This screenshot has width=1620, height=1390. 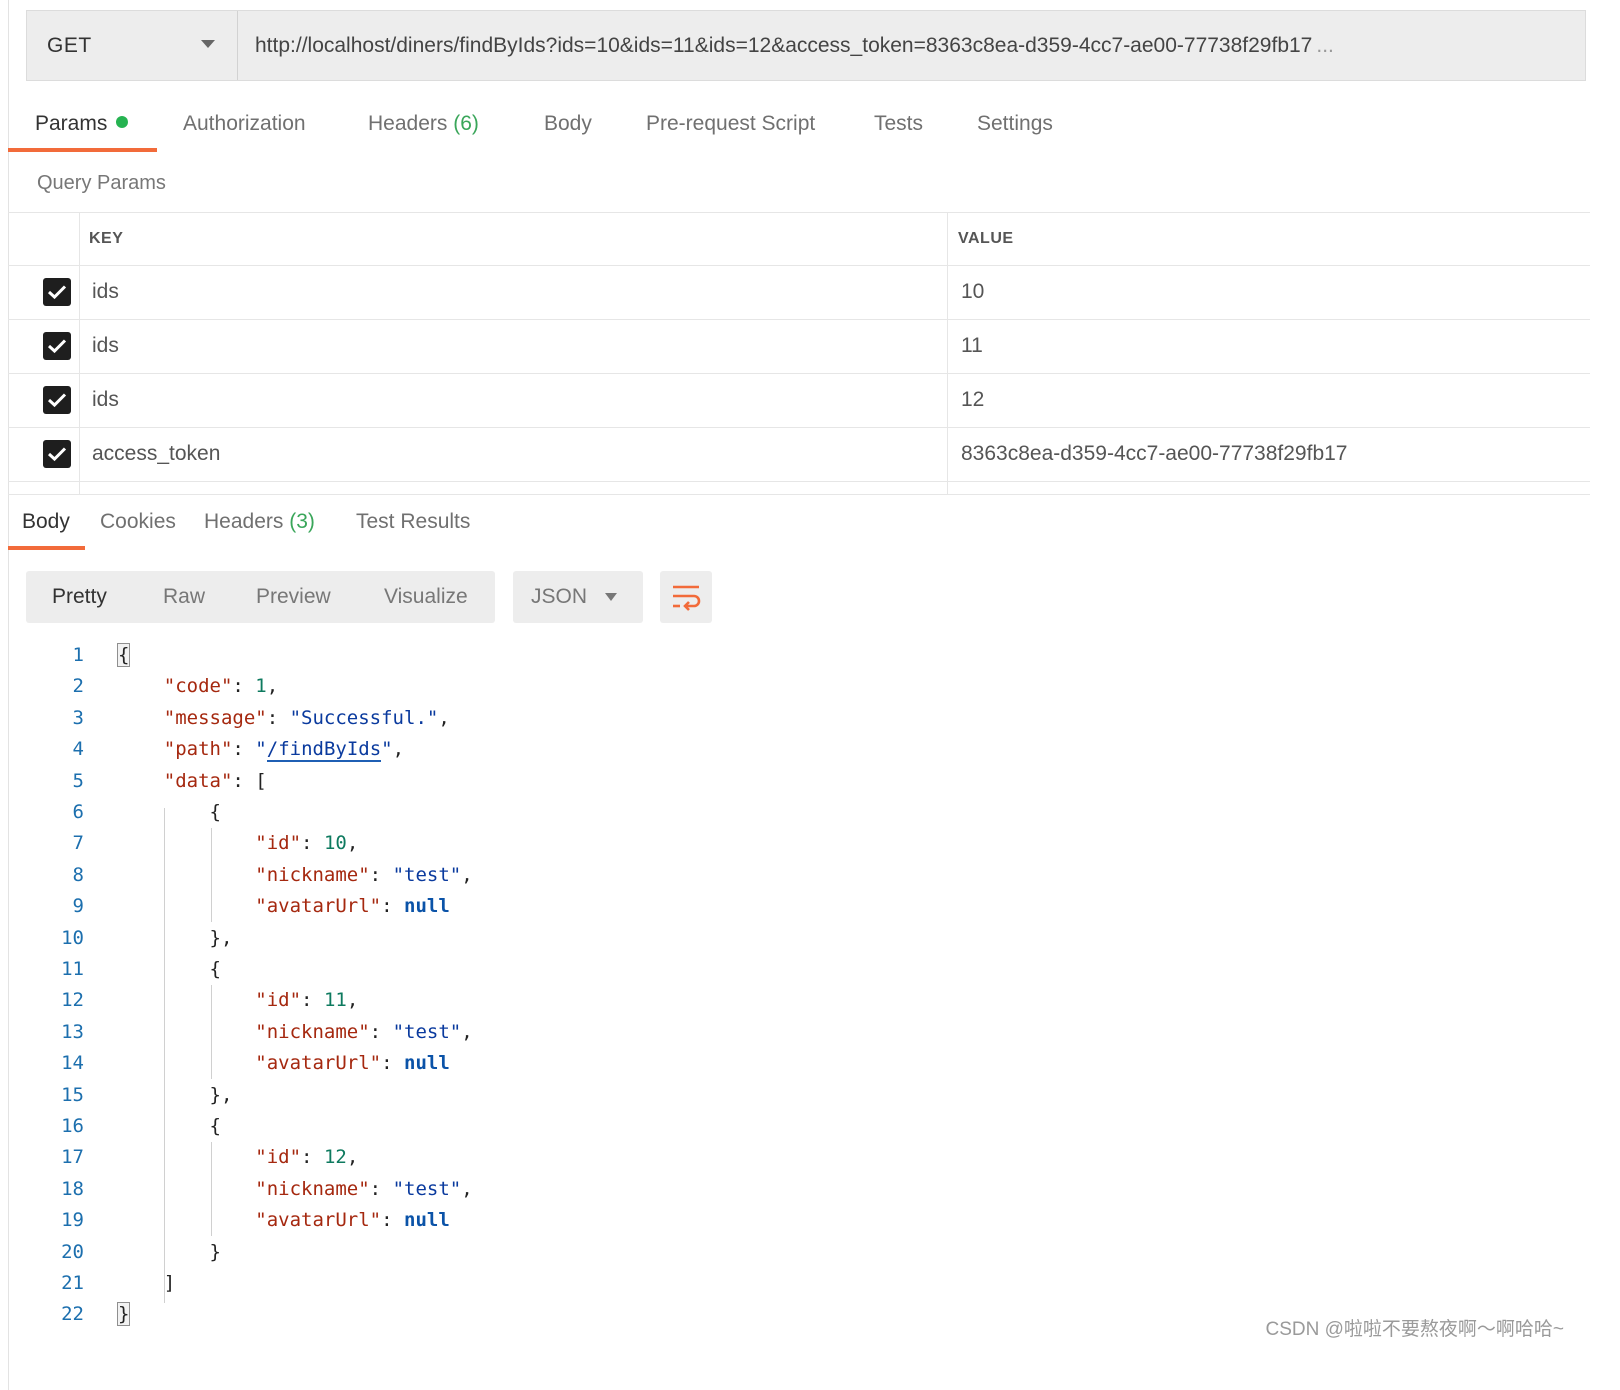 I want to click on method-select: GET, so click(x=132, y=45).